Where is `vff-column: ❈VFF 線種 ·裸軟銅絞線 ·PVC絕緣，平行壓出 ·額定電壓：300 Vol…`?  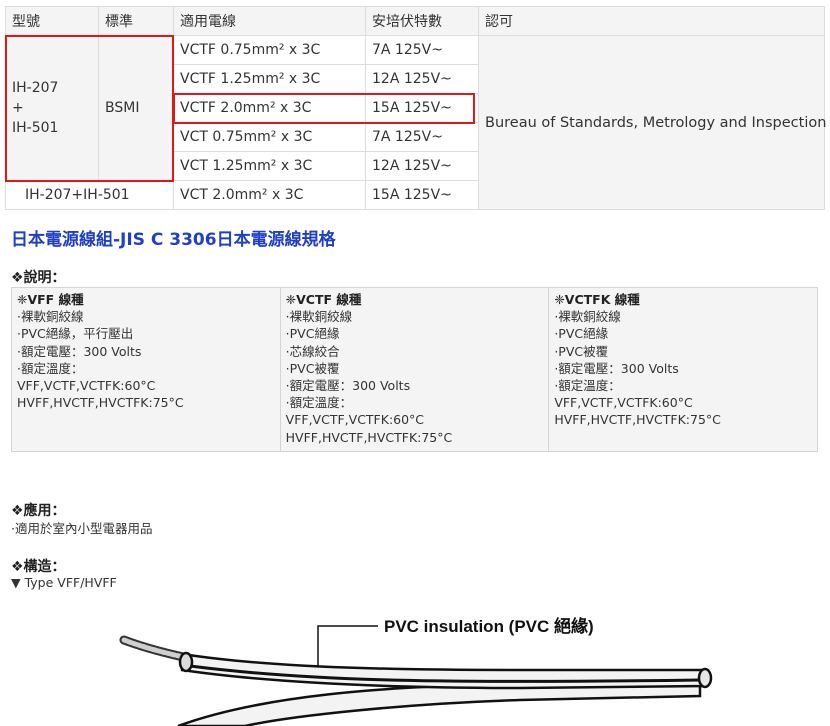 vff-column: ❈VFF 線種 ·裸軟銅絞線 ·PVC絕緣，平行壓出 ·額定電壓：300 Vol… is located at coordinates (146, 369).